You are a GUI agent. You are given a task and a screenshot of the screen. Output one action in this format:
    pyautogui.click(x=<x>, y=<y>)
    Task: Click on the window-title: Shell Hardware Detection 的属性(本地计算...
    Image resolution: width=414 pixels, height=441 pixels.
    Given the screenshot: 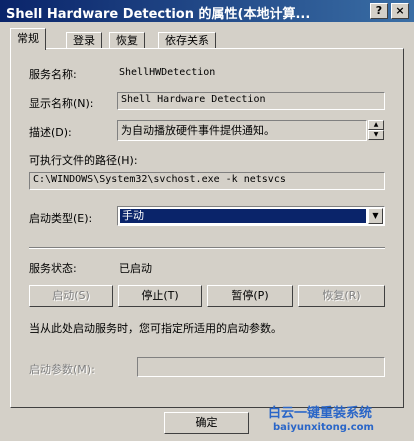 What is the action you would take?
    pyautogui.click(x=158, y=14)
    